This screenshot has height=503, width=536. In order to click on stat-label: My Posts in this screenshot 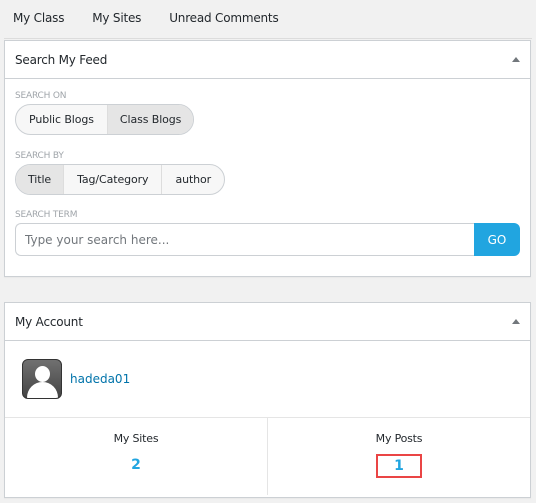, I will do `click(399, 438)`.